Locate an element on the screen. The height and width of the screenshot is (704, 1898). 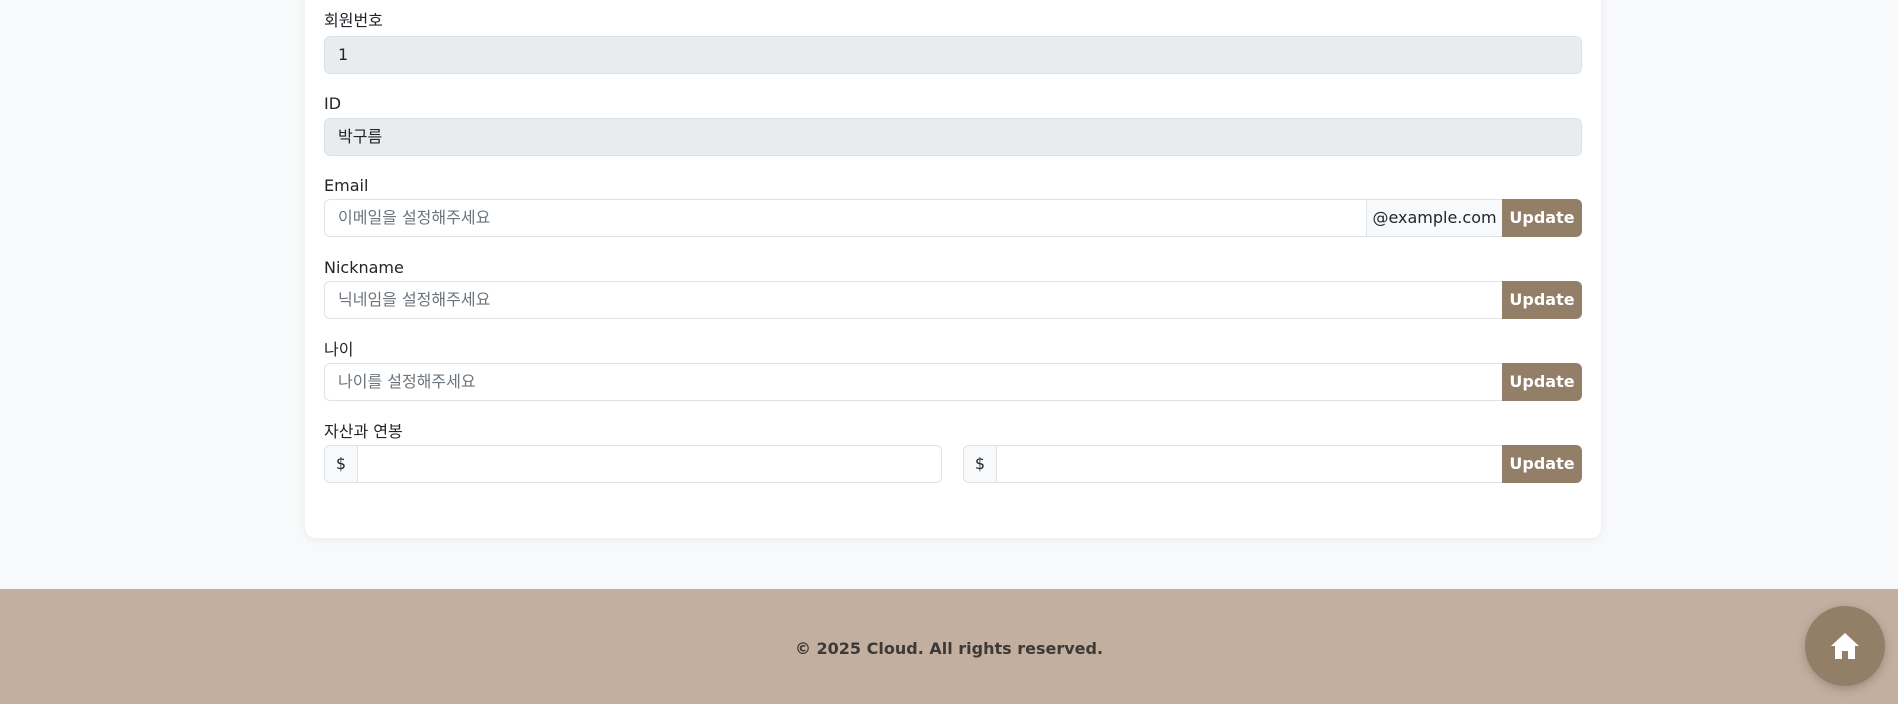
member-number-field: 1 is located at coordinates (953, 55).